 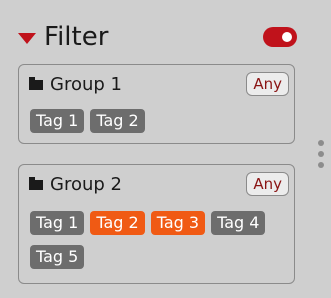 I want to click on group-header: Group 2, so click(x=75, y=184).